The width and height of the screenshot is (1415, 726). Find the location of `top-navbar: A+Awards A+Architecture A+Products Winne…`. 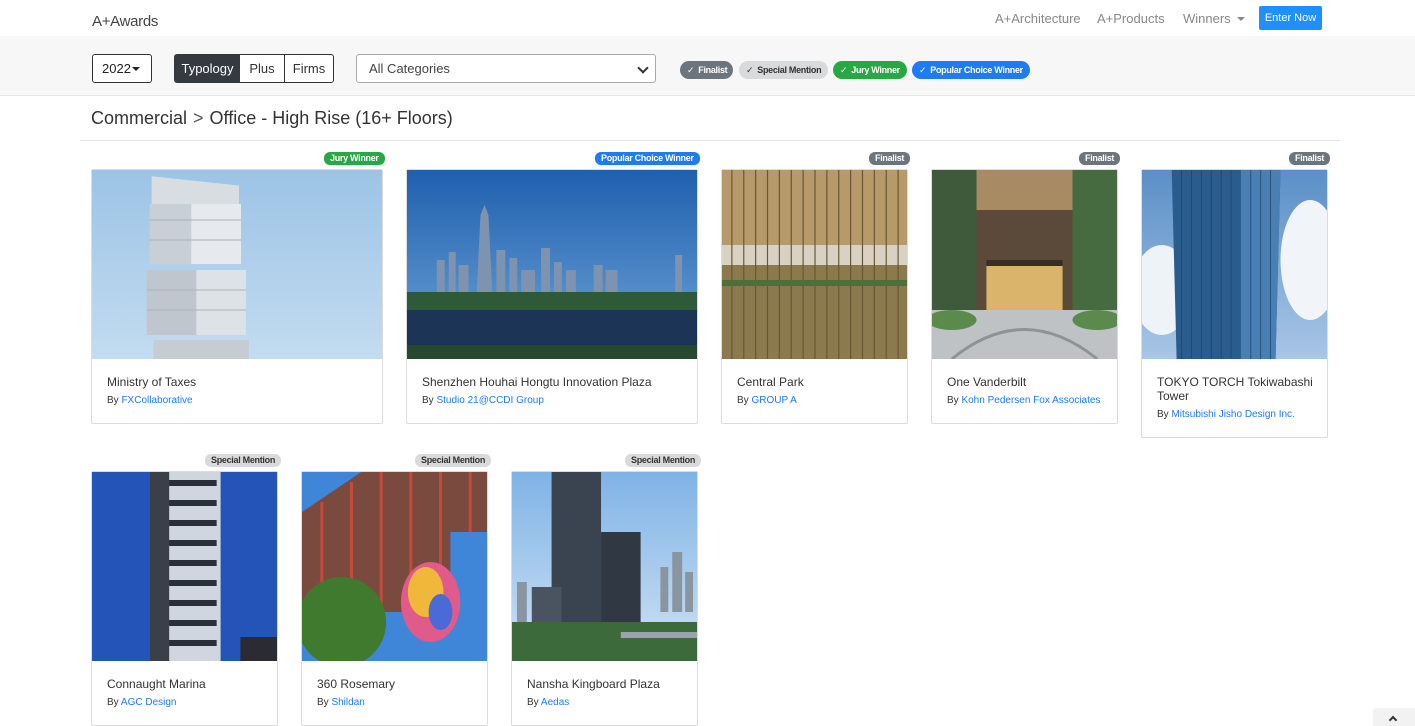

top-navbar: A+Awards A+Architecture A+Products Winne… is located at coordinates (707, 18).